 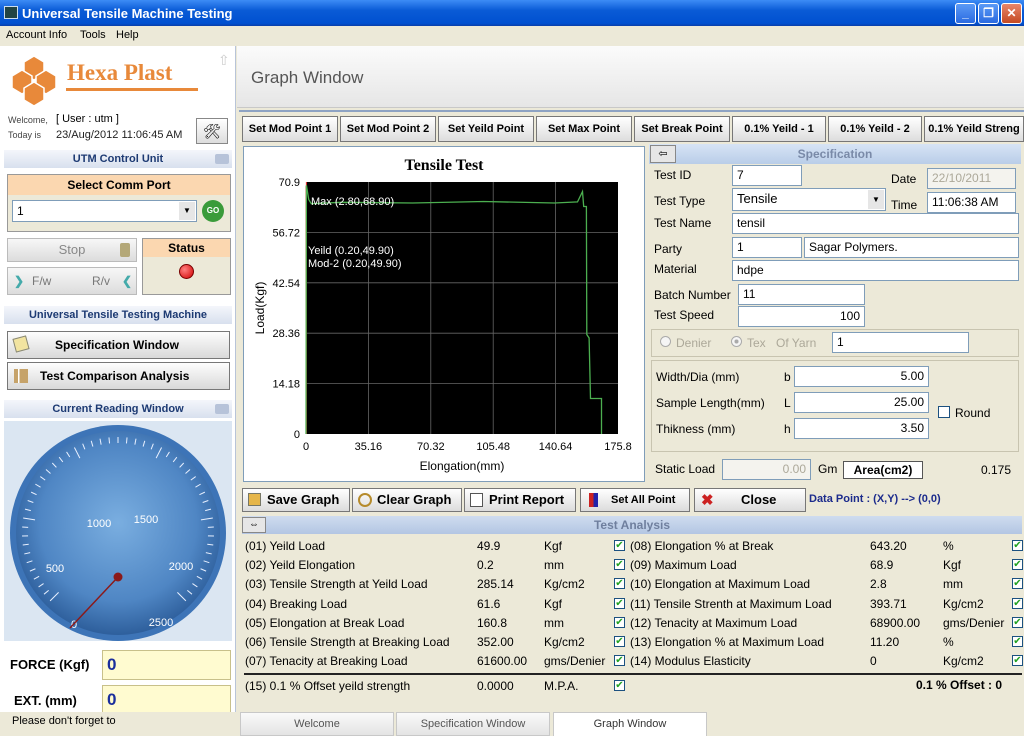 What do you see at coordinates (127, 35) in the screenshot?
I see `menu-help: Help` at bounding box center [127, 35].